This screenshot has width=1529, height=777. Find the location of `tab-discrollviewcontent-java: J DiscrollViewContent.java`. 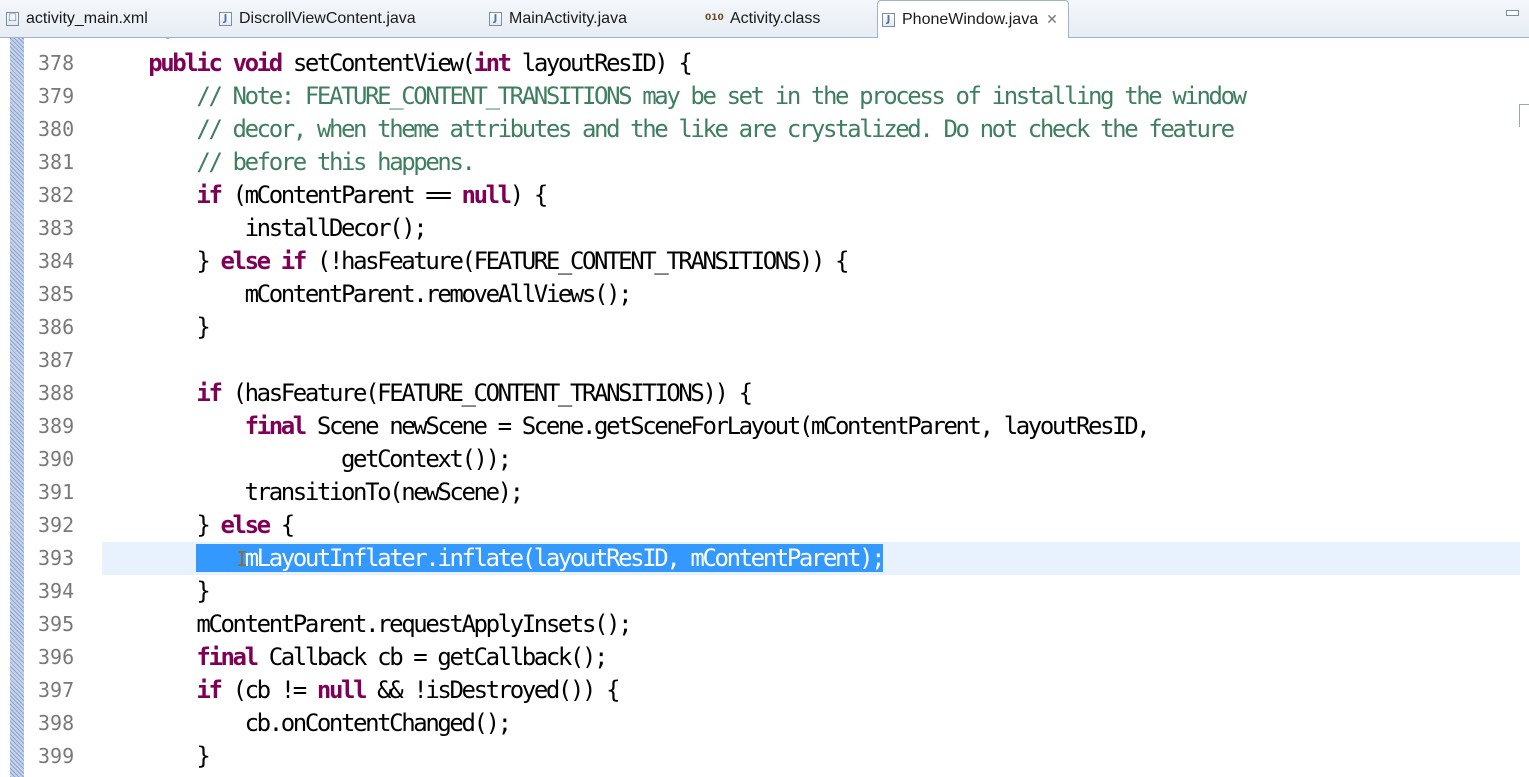

tab-discrollviewcontent-java: J DiscrollViewContent.java is located at coordinates (315, 19).